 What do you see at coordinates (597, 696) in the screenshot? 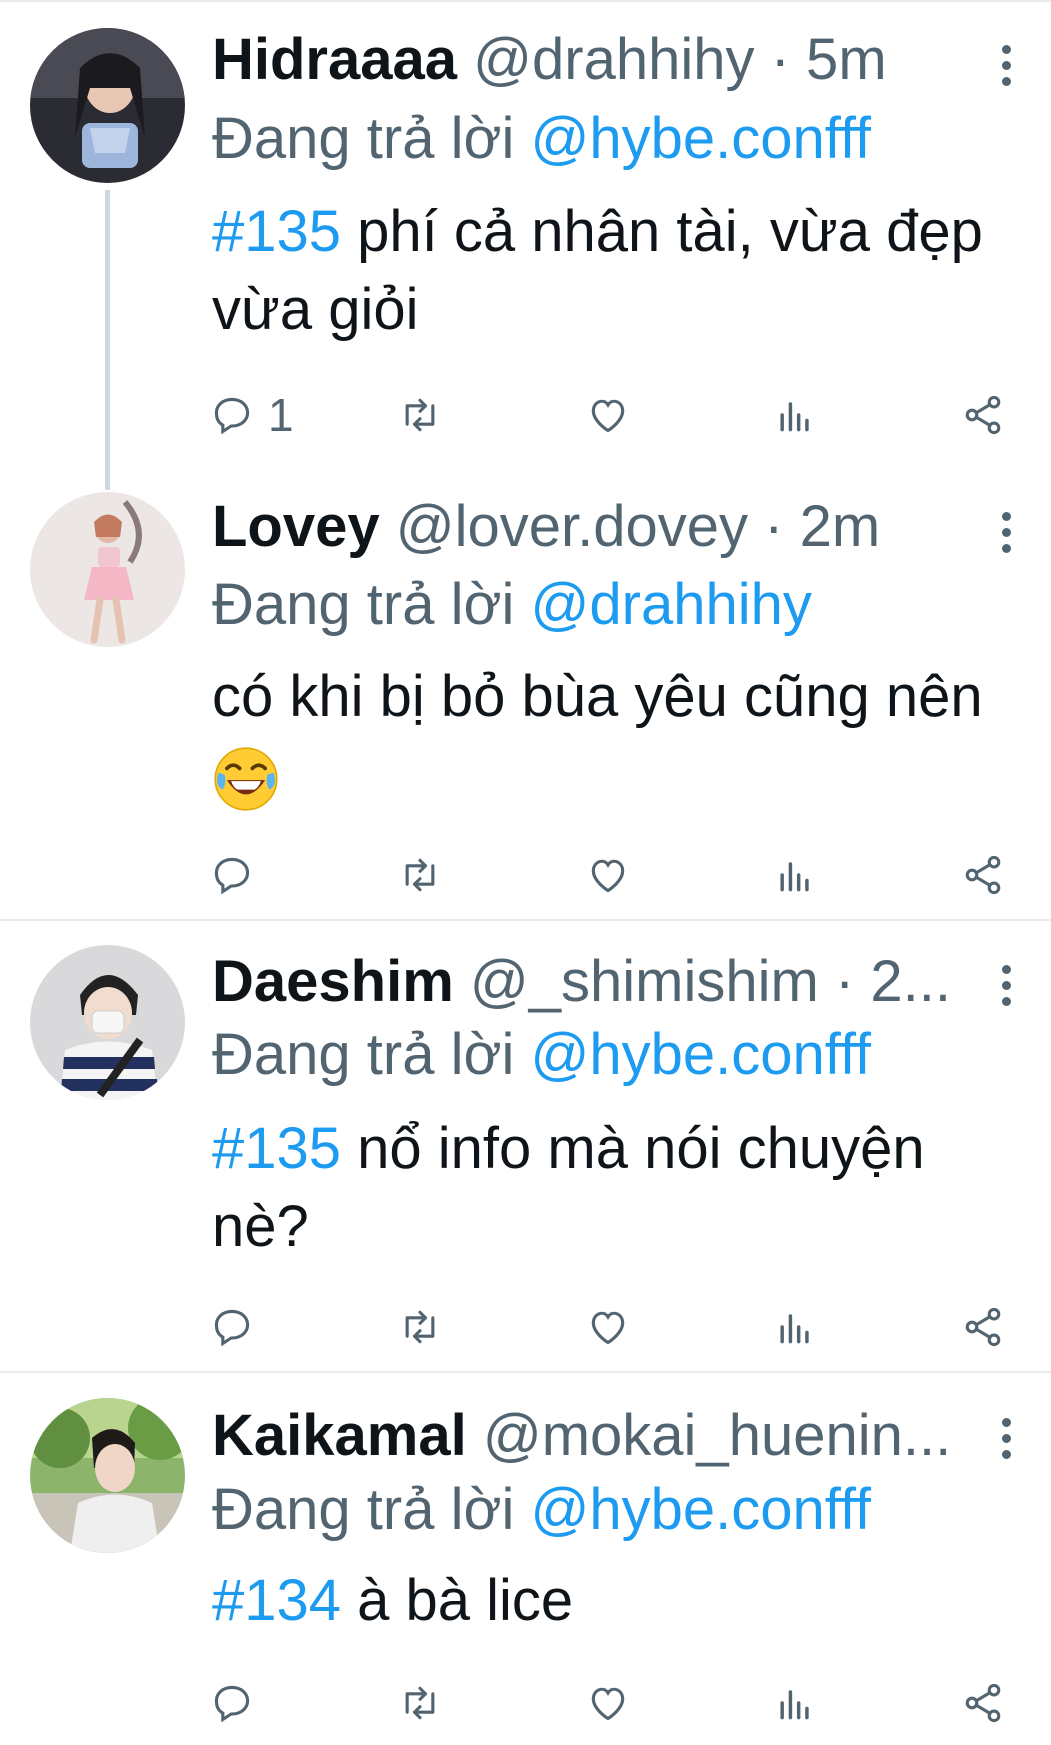
I see `tweet-text-content: có khi bị bỏ bùa yêu cũng nên` at bounding box center [597, 696].